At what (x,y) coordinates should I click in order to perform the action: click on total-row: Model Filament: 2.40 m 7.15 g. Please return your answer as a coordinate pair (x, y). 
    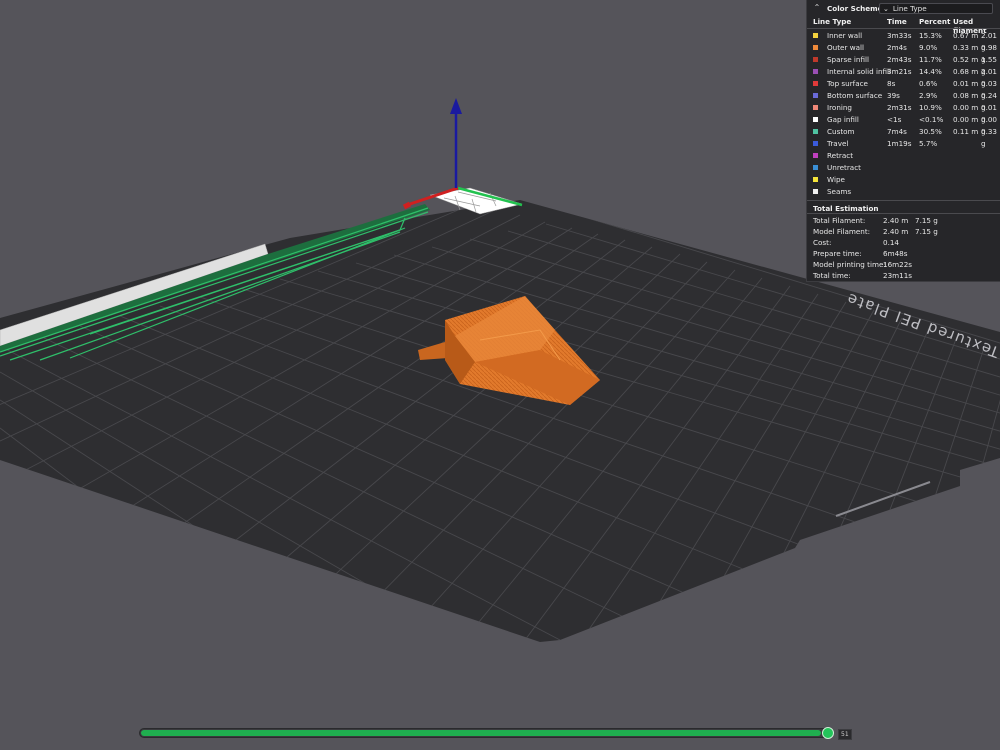
    Looking at the image, I should click on (906, 231).